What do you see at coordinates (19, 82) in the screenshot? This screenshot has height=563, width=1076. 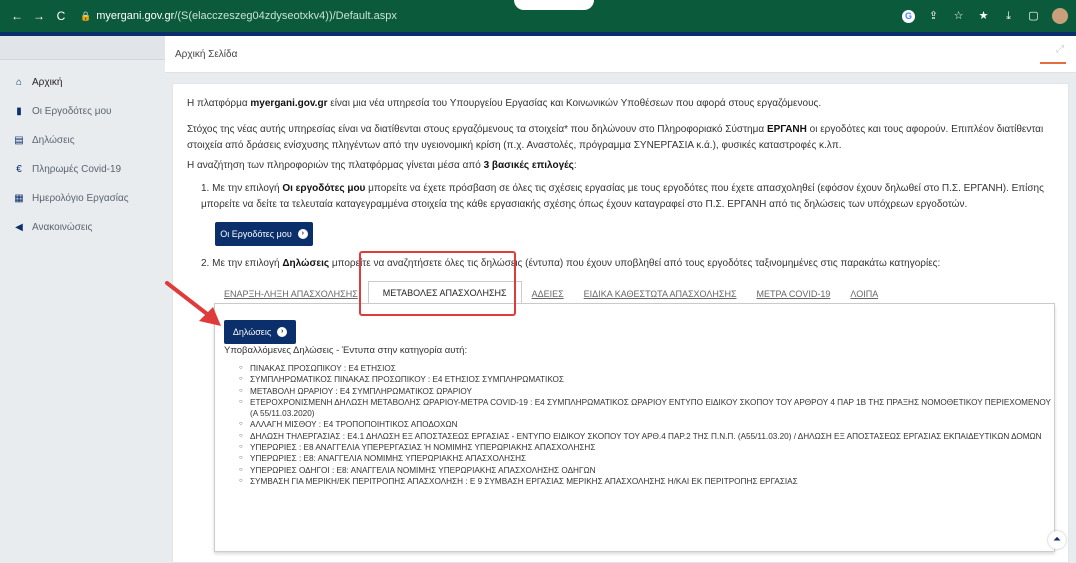 I see `home-icon: ⌂` at bounding box center [19, 82].